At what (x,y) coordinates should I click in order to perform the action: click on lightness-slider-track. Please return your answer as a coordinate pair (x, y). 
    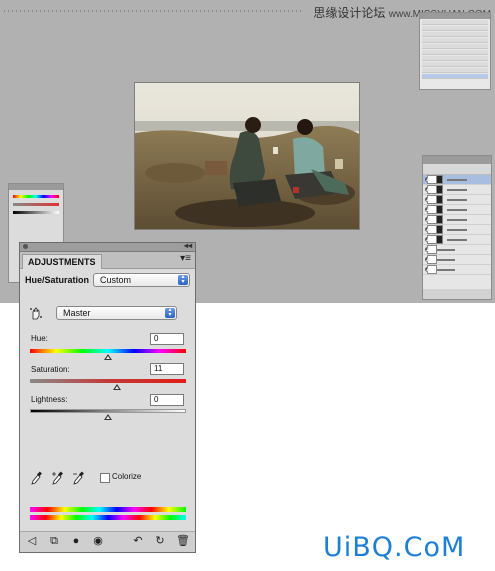
    Looking at the image, I should click on (108, 414).